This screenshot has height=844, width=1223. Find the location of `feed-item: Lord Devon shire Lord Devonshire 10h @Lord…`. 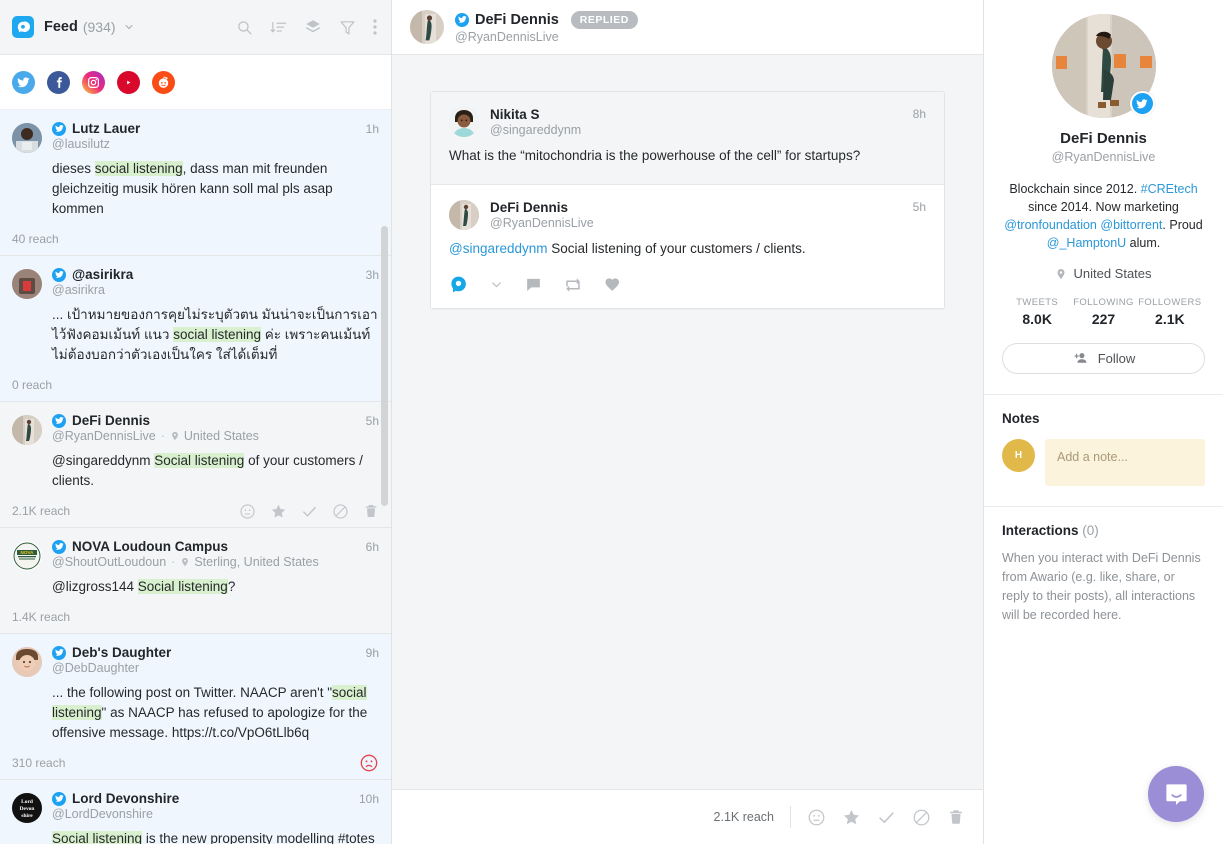

feed-item: Lord Devon shire Lord Devonshire 10h @Lord… is located at coordinates (195, 812).